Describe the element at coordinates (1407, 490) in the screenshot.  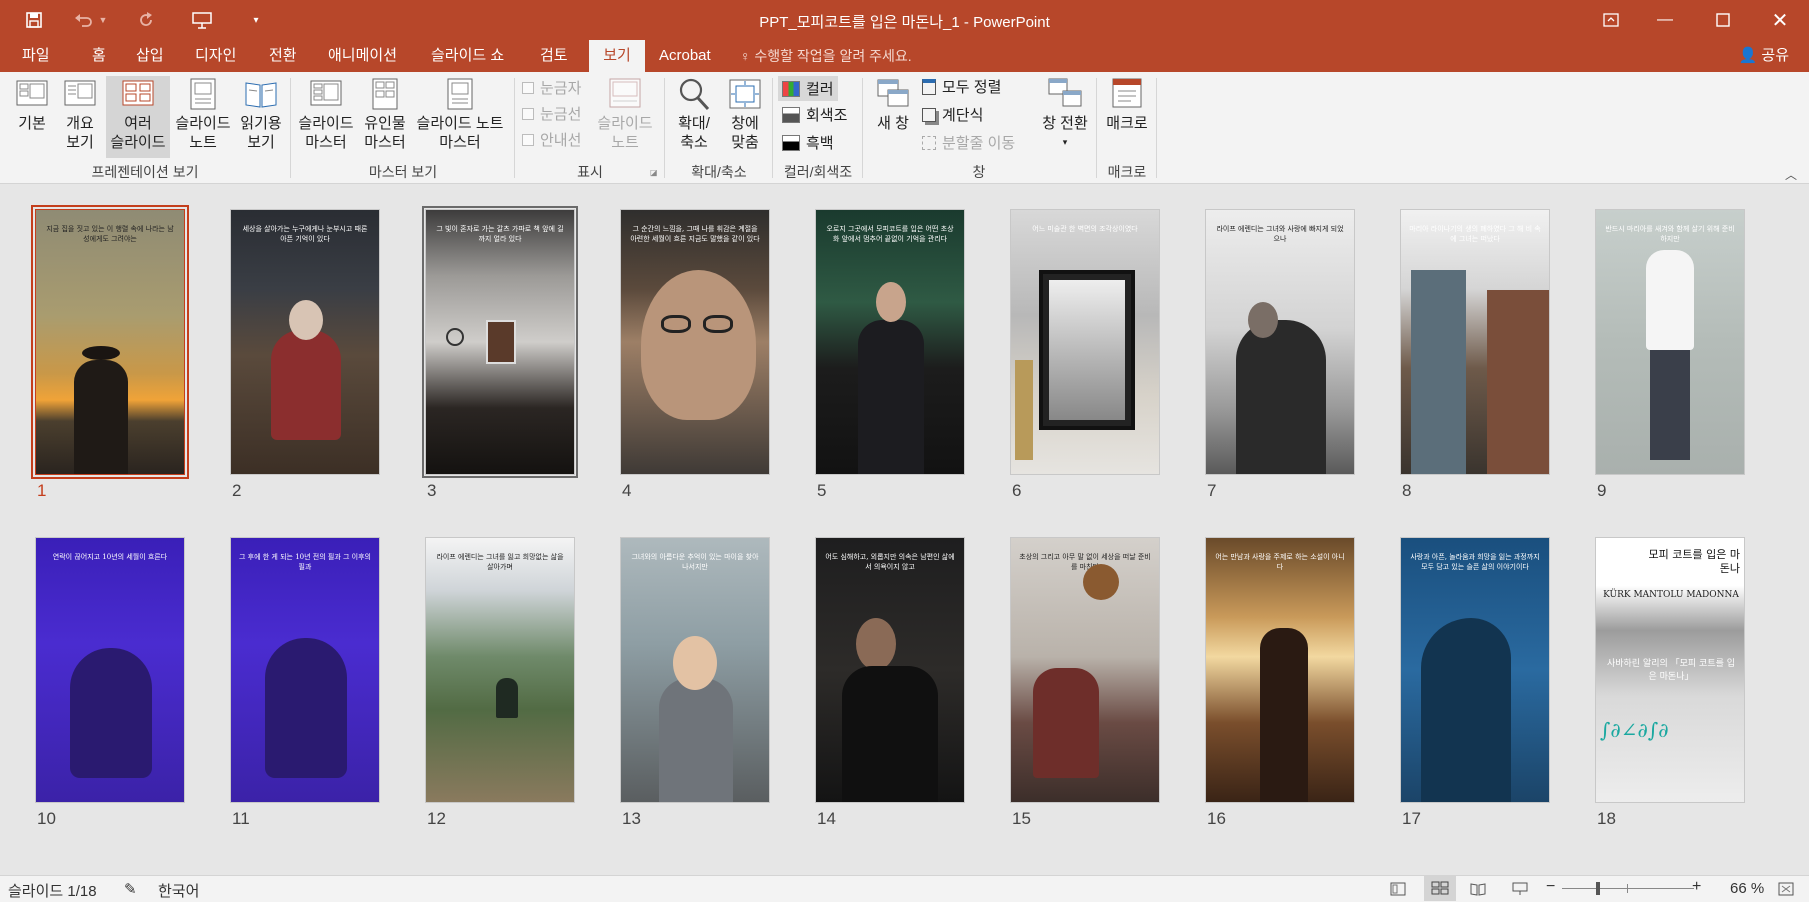
I see `slide-number: 8` at that location.